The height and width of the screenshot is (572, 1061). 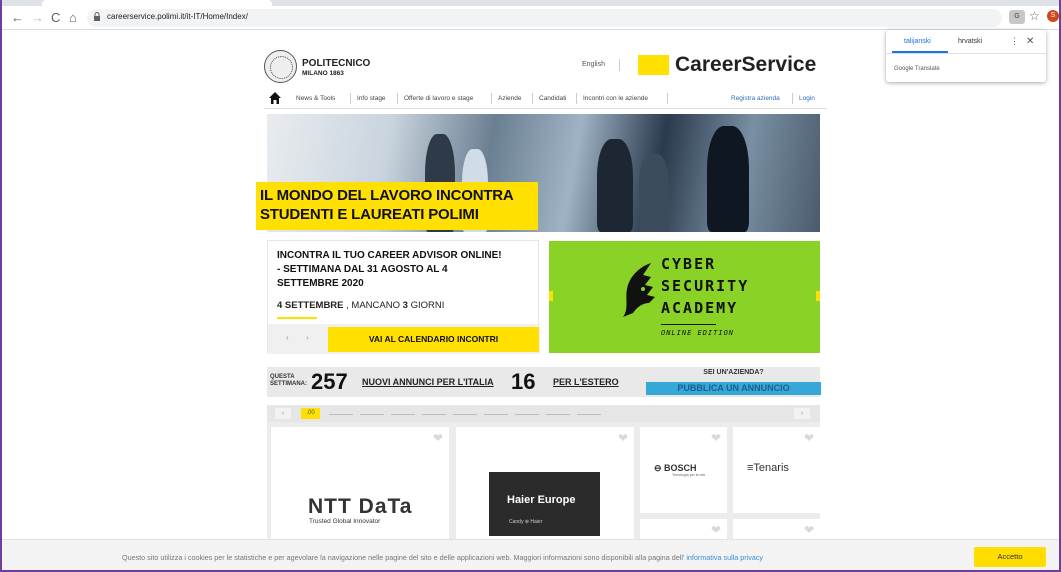 I want to click on home-button-icon: ⌂, so click(x=73, y=18).